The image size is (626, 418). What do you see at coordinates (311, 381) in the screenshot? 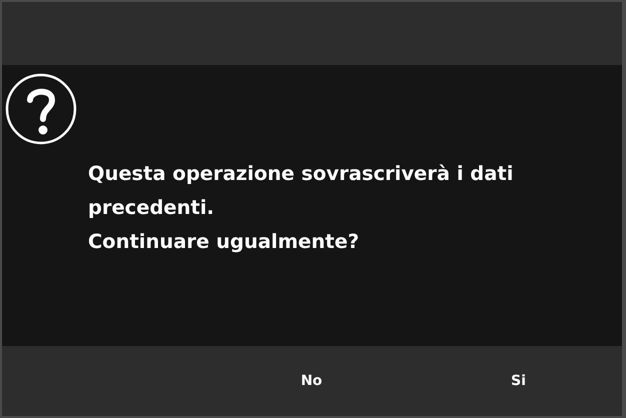
I see `dialog-button: No` at bounding box center [311, 381].